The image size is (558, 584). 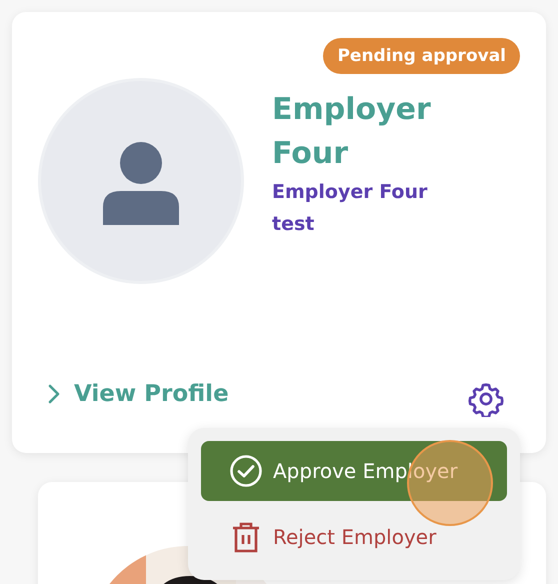 What do you see at coordinates (486, 399) in the screenshot?
I see `settings-icon` at bounding box center [486, 399].